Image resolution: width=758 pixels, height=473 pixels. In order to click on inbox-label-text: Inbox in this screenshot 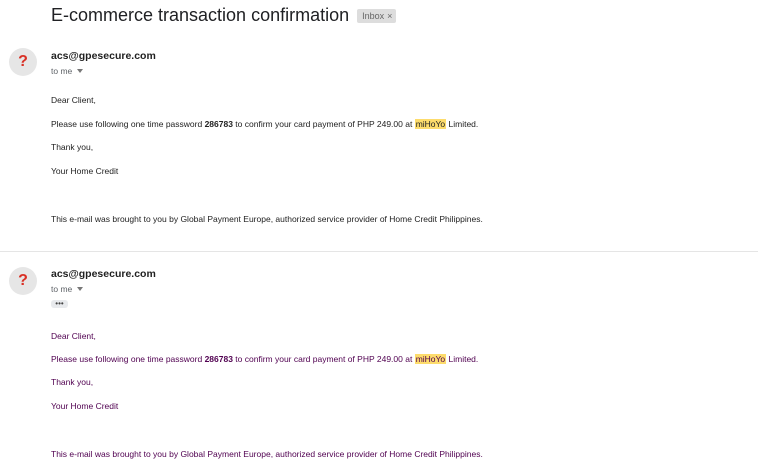, I will do `click(373, 15)`.